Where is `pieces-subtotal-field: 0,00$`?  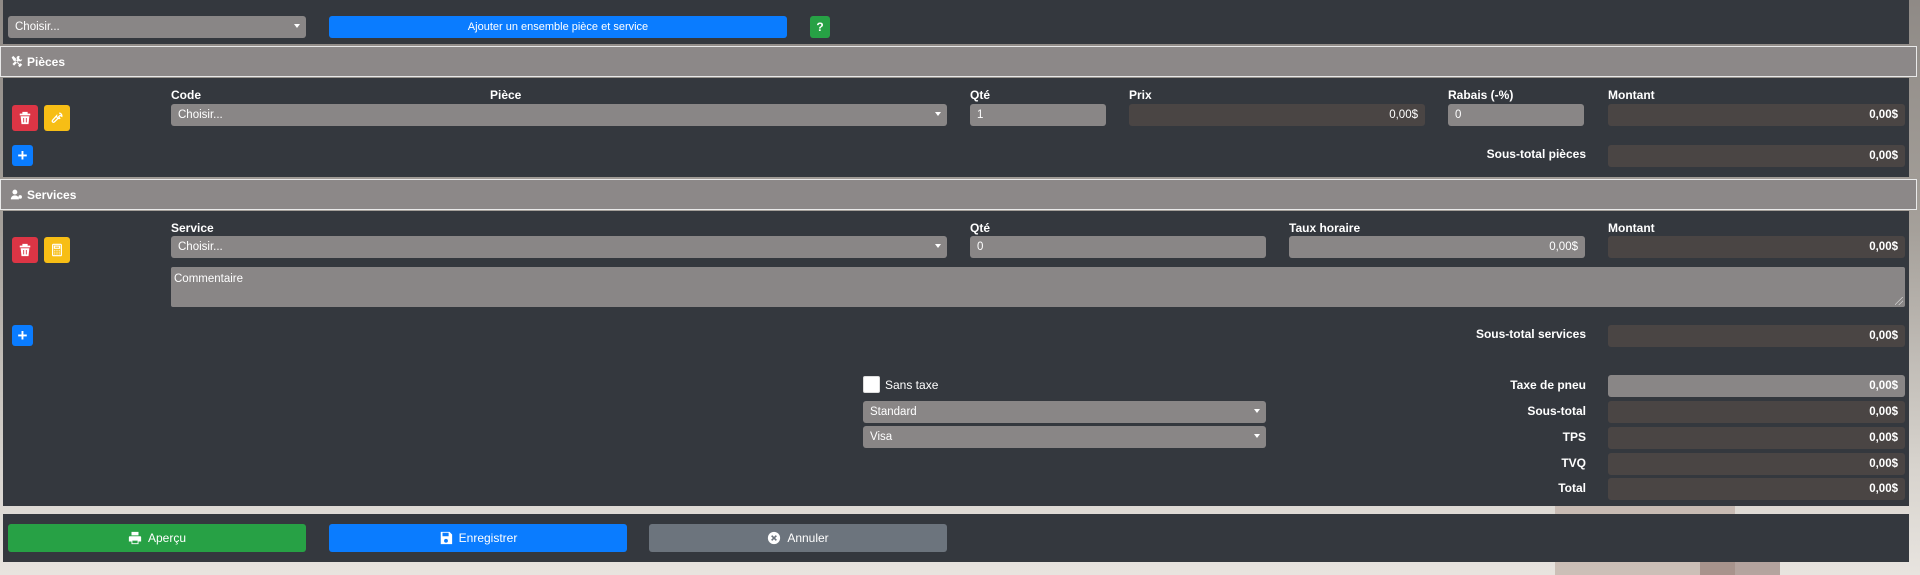
pieces-subtotal-field: 0,00$ is located at coordinates (1756, 156).